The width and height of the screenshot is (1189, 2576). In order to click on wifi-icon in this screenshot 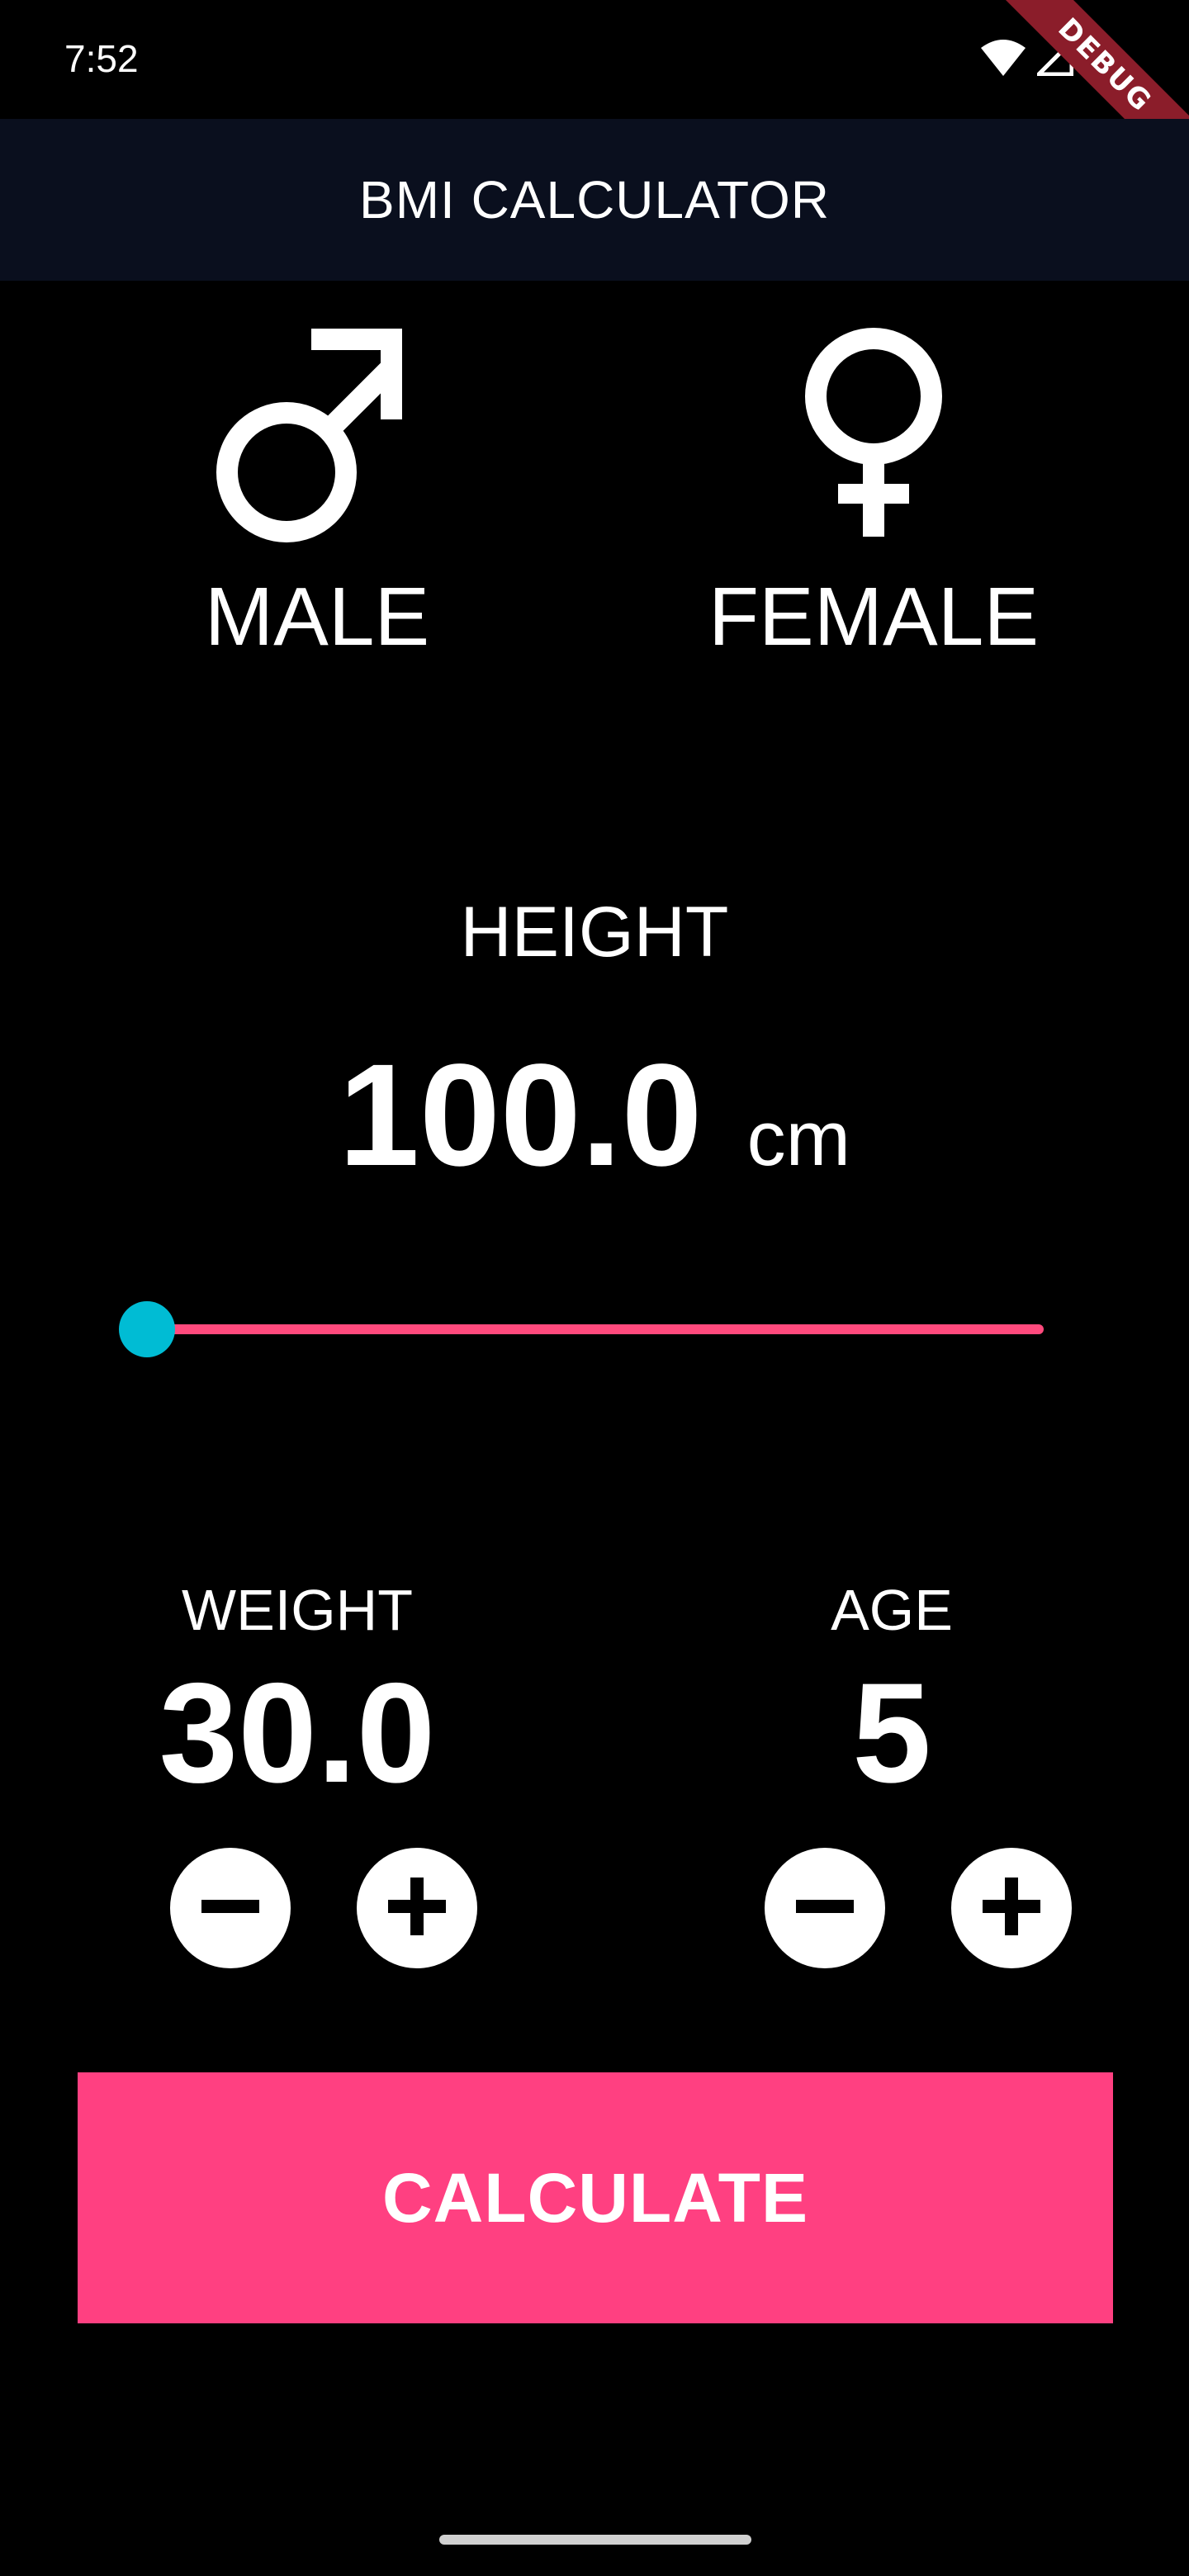, I will do `click(1003, 59)`.